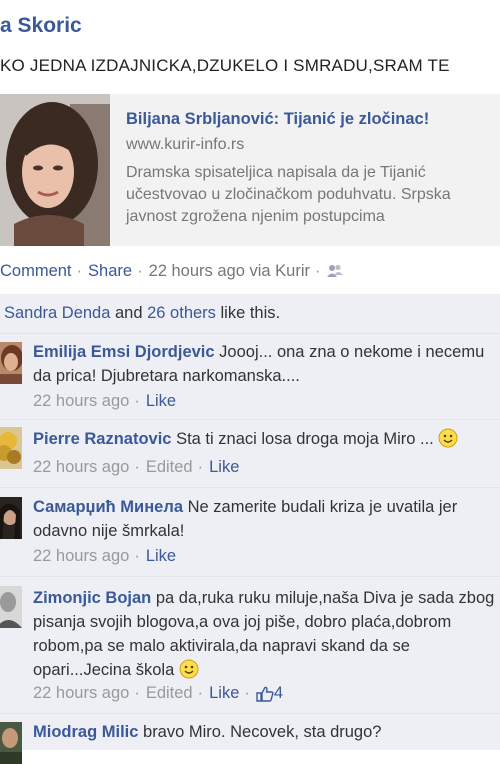 This screenshot has height=764, width=500. I want to click on likes-and-text: and, so click(129, 313).